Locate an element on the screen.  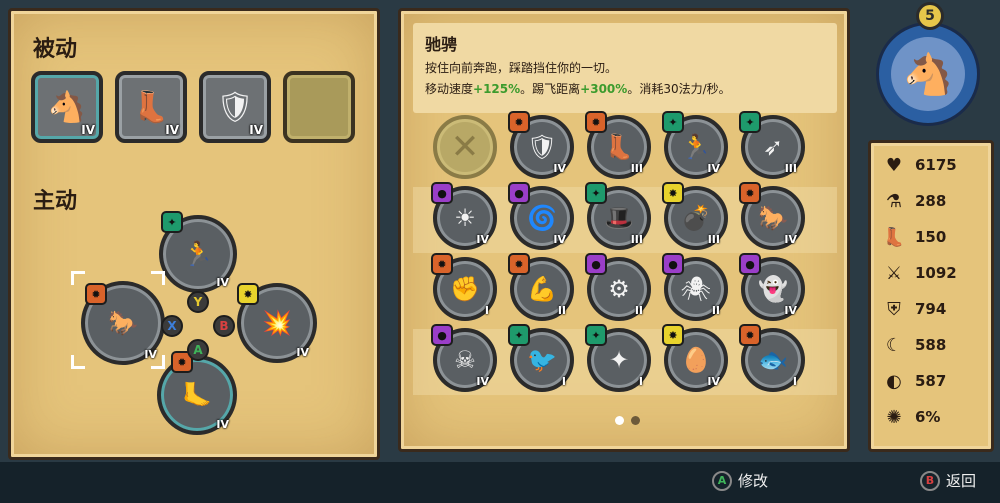
skill-desc-line2: 移动速度+125%。踢飞距离+300%。消耗30法力/秒。 is located at coordinates (625, 88).